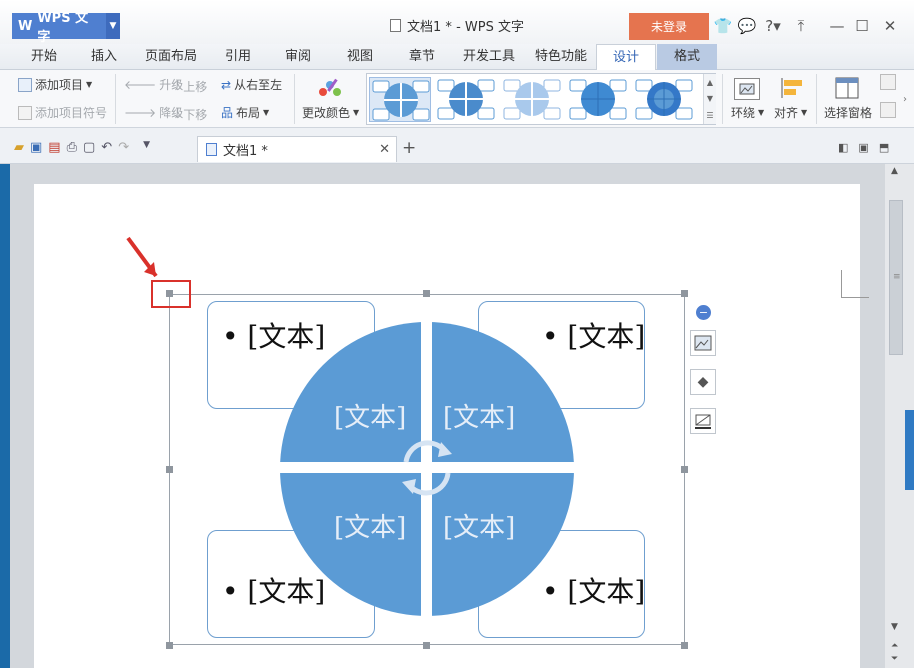 Image resolution: width=914 pixels, height=668 pixels. I want to click on resize-handle-bottom-right, so click(684, 645).